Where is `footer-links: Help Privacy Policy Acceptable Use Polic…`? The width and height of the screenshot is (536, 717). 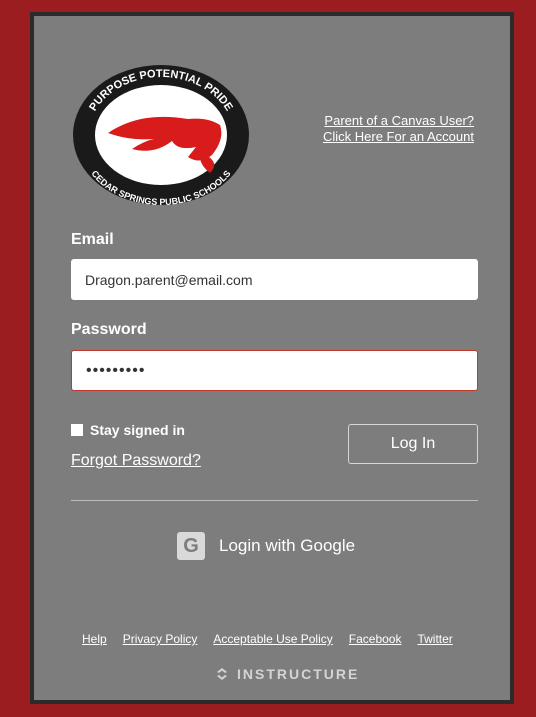 footer-links: Help Privacy Policy Acceptable Use Polic… is located at coordinates (267, 639).